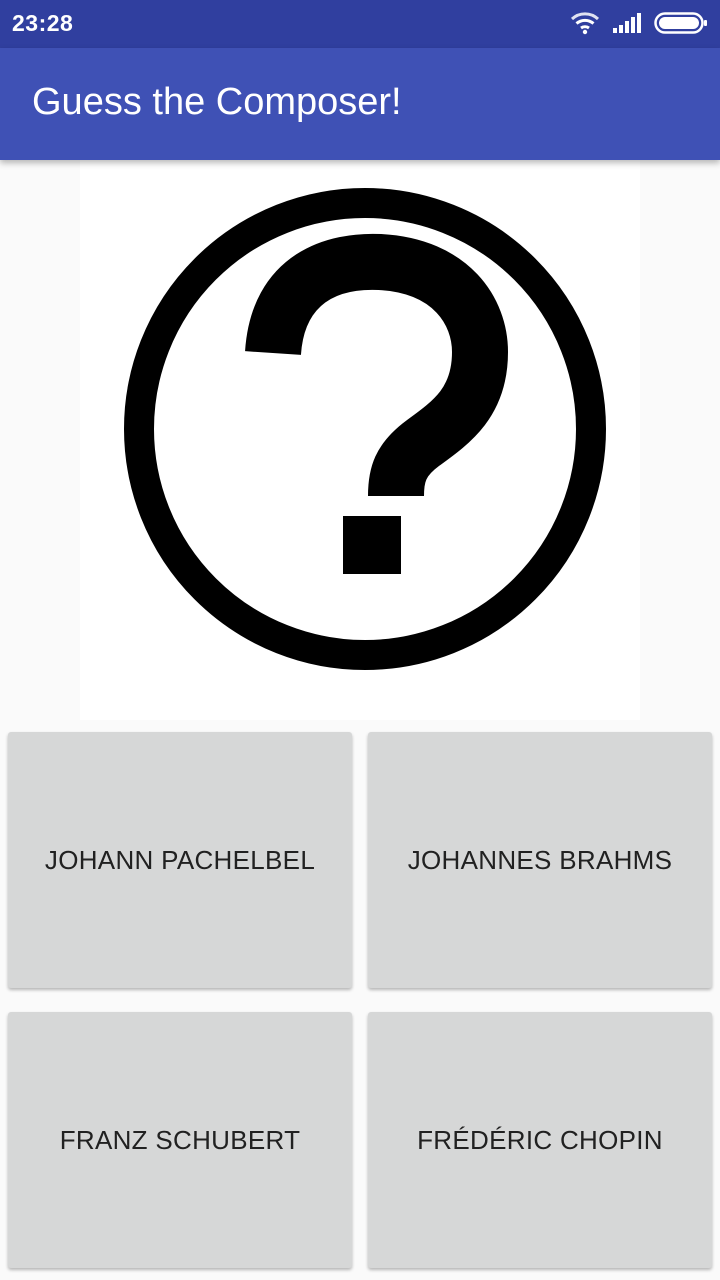  Describe the element at coordinates (681, 25) in the screenshot. I see `battery-icon` at that location.